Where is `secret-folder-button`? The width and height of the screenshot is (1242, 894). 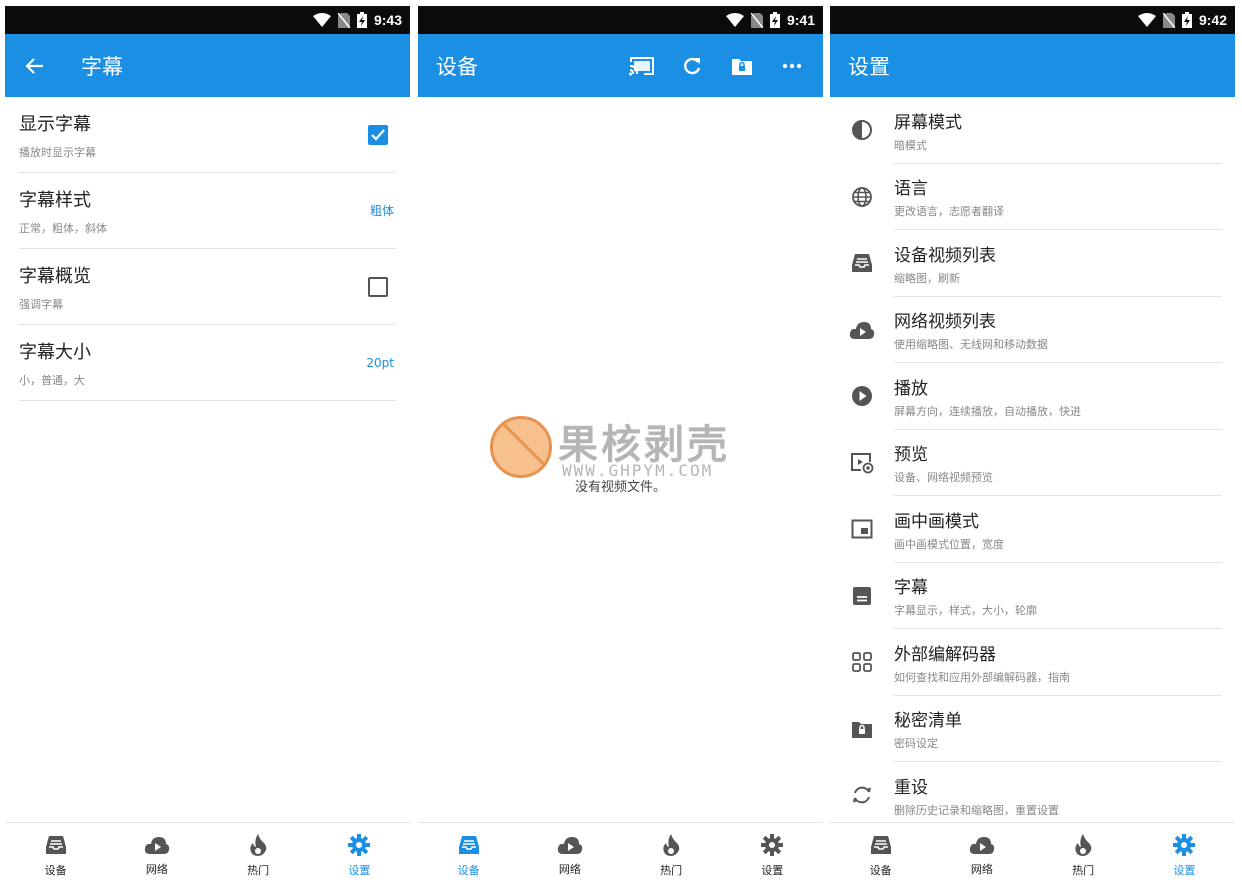 secret-folder-button is located at coordinates (742, 66).